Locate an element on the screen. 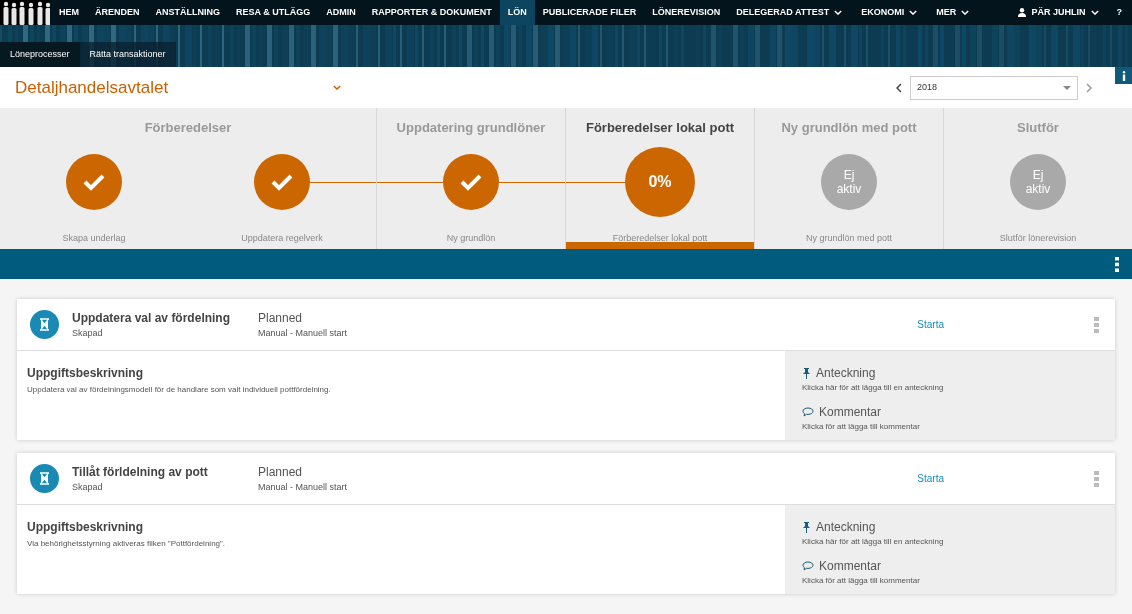 This screenshot has height=614, width=1132. agreement-dropdown: Detaljhandelsavtalet is located at coordinates (178, 87).